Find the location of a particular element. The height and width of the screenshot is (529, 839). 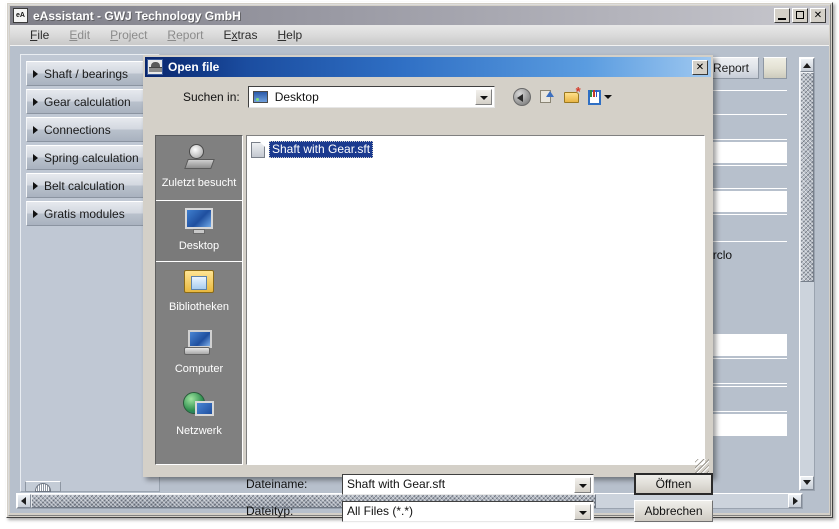

scroll-down-arrow-icon is located at coordinates (807, 483).